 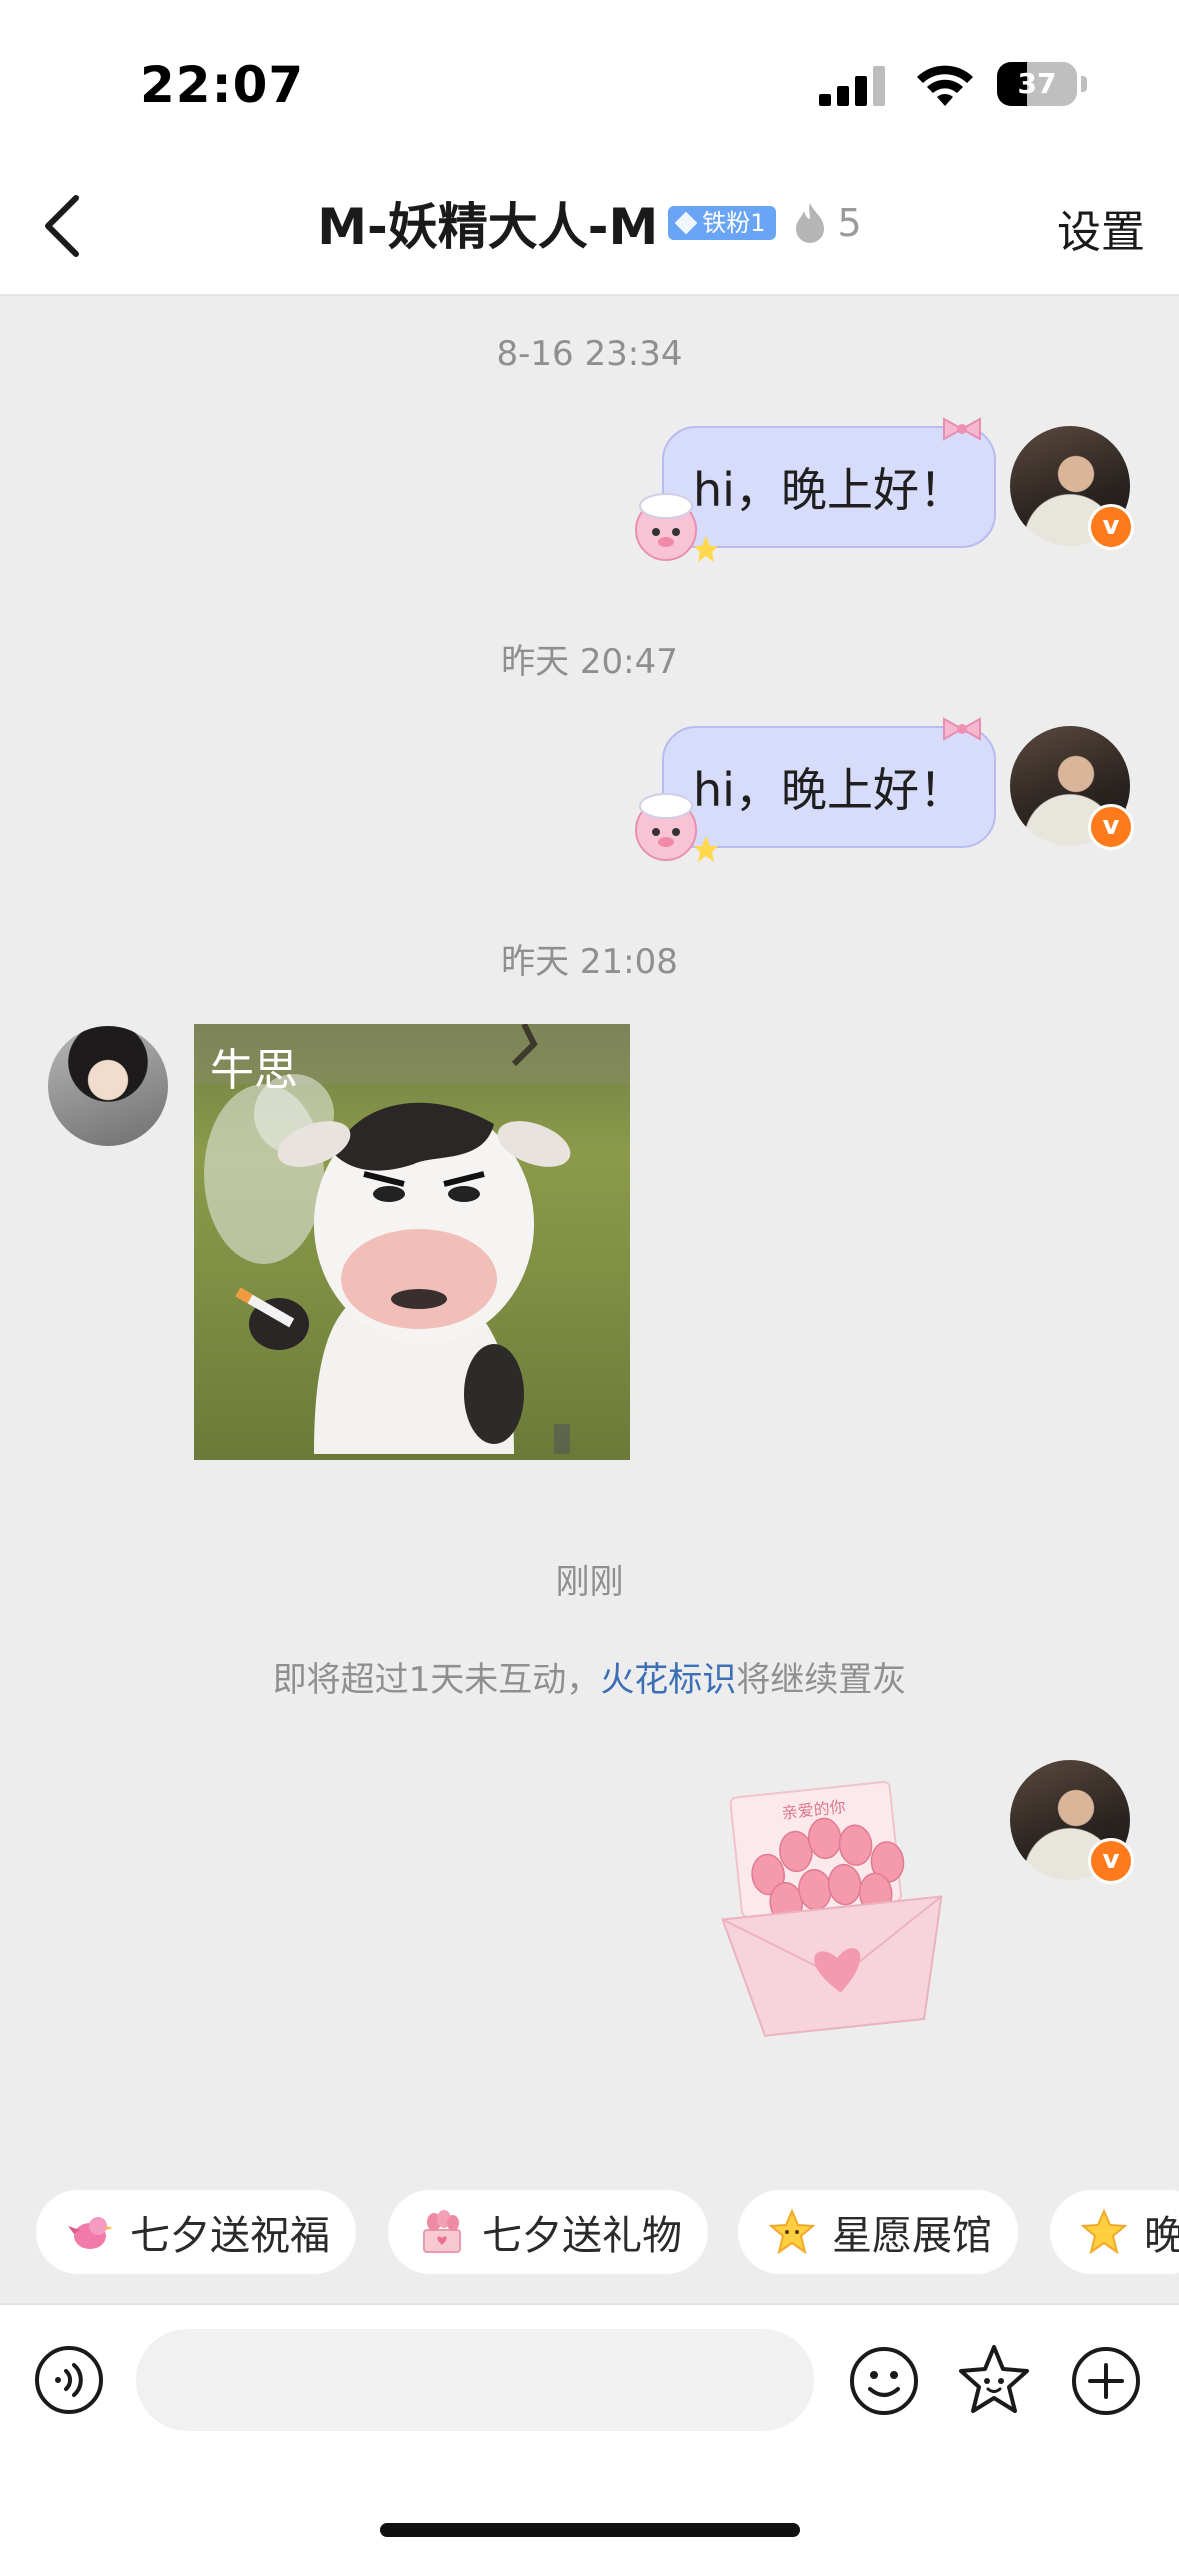 I want to click on battery-icon: 37, so click(x=1043, y=84).